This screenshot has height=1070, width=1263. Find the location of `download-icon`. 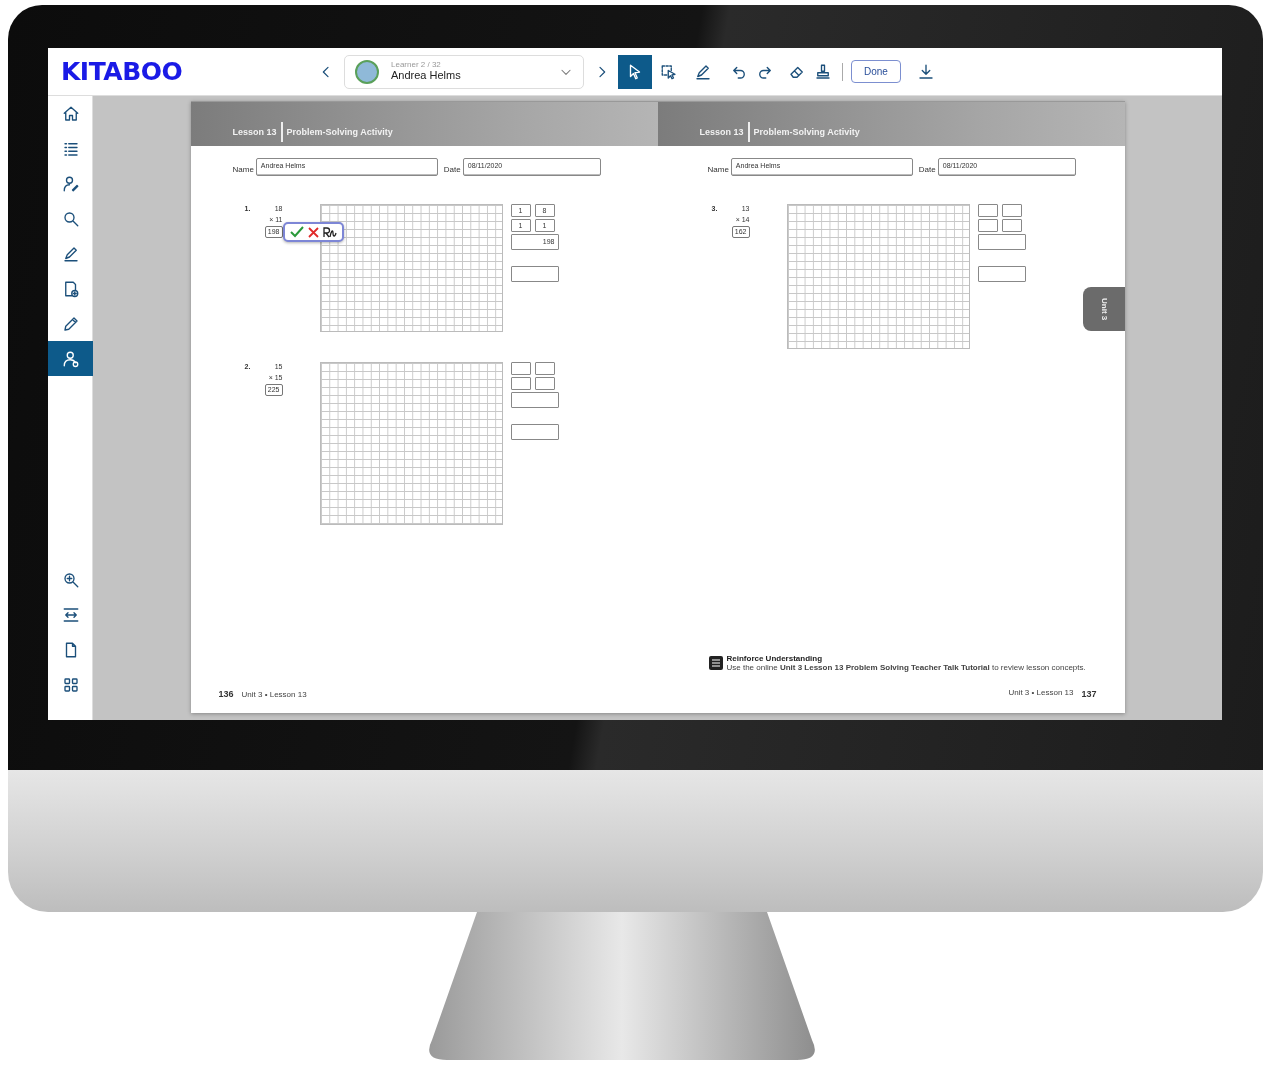

download-icon is located at coordinates (925, 71).